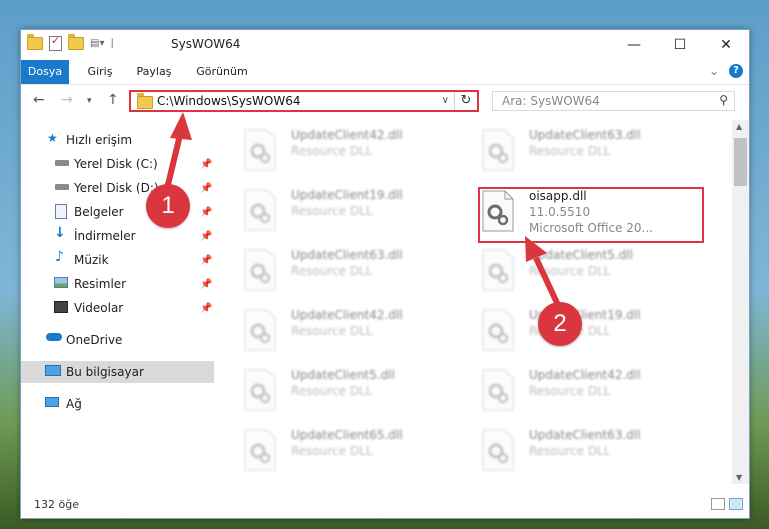 The image size is (769, 529). I want to click on step-2-callout: 2, so click(560, 324).